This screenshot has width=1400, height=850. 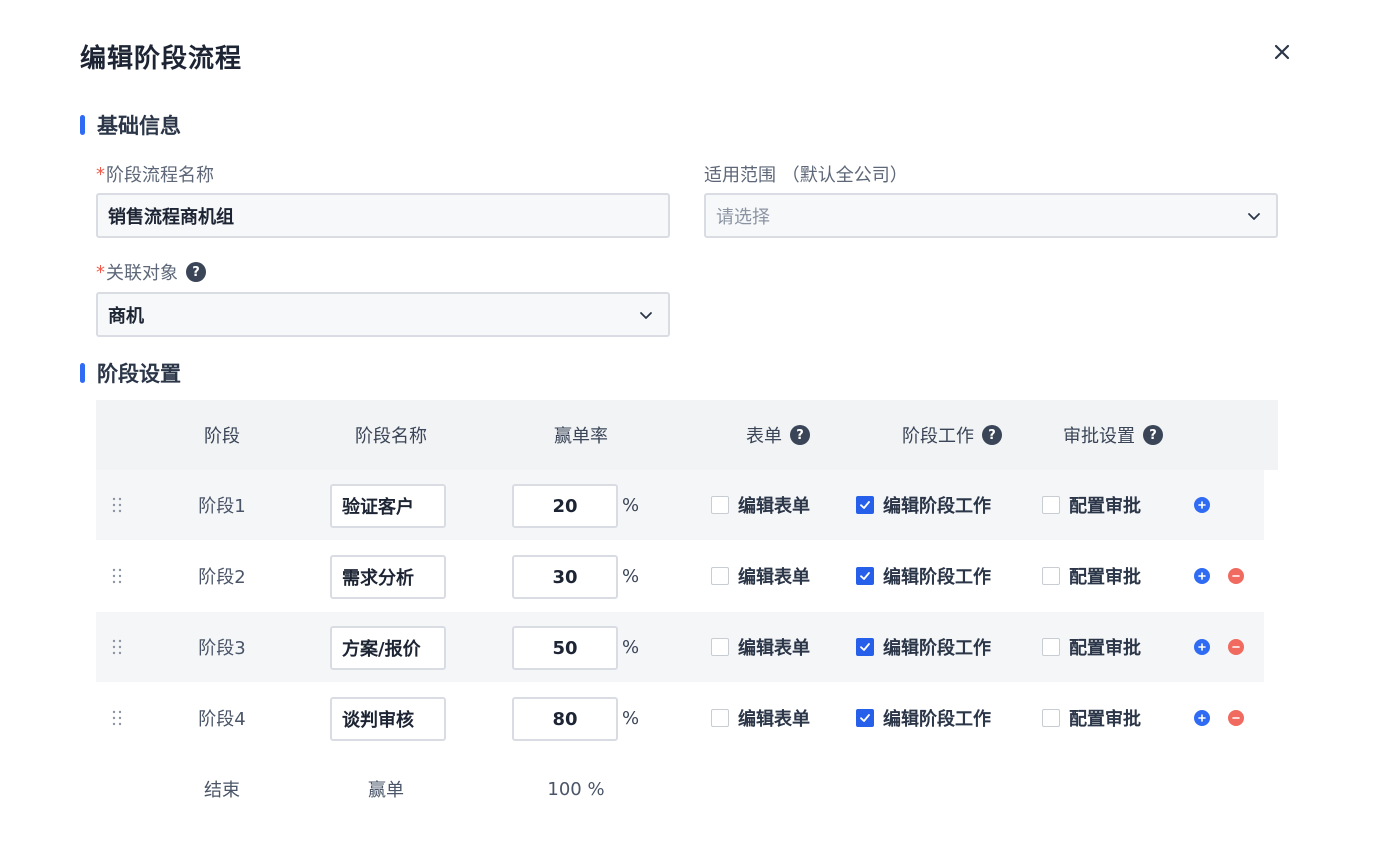 I want to click on table-row: 阶段4 谈判审核 80 % 编辑表单 编辑阶段工作 配置审批, so click(x=680, y=718).